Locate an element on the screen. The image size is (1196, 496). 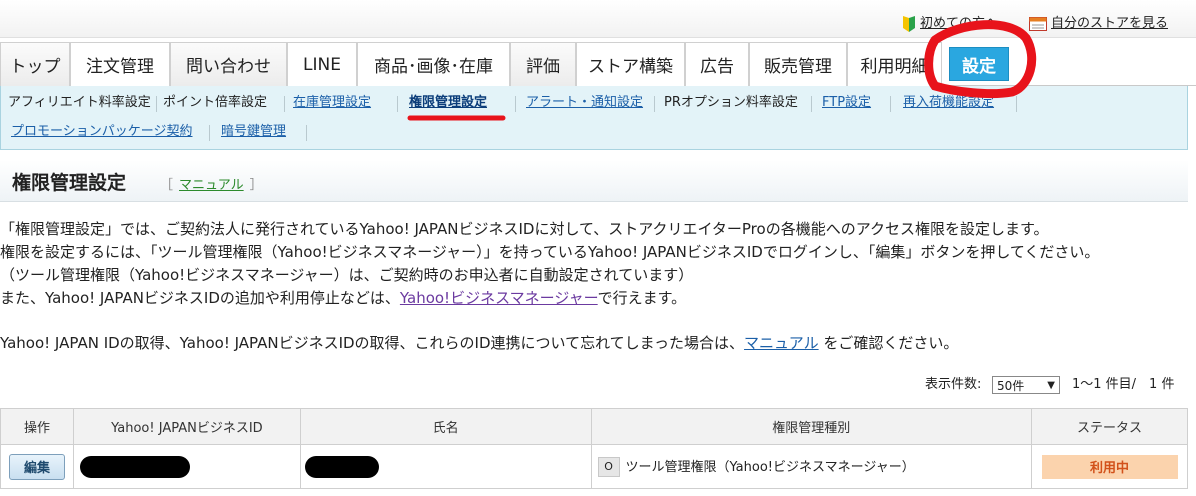
view-store-link: 自分のストアを見る is located at coordinates (1098, 21).